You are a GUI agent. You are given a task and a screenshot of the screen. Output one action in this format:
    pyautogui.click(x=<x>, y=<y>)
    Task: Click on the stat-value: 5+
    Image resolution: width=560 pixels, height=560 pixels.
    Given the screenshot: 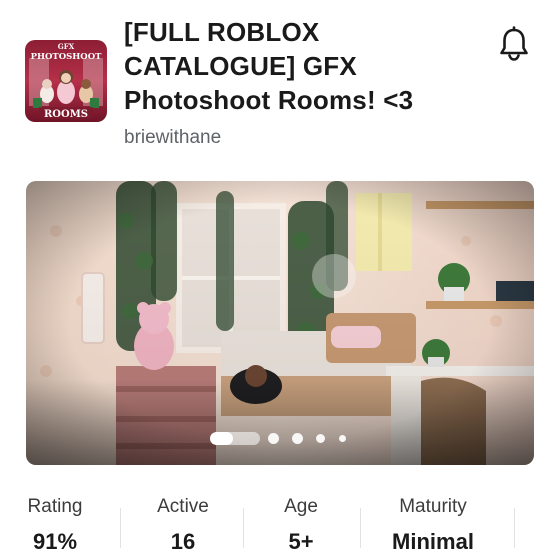 What is the action you would take?
    pyautogui.click(x=301, y=541)
    